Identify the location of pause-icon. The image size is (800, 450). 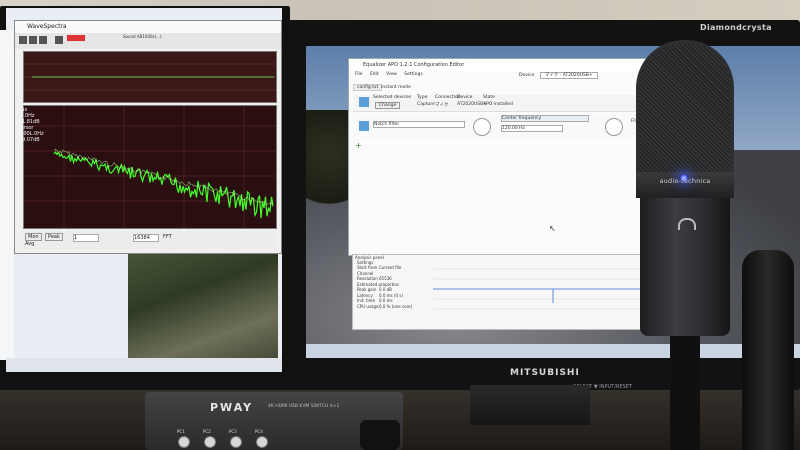
(43, 40).